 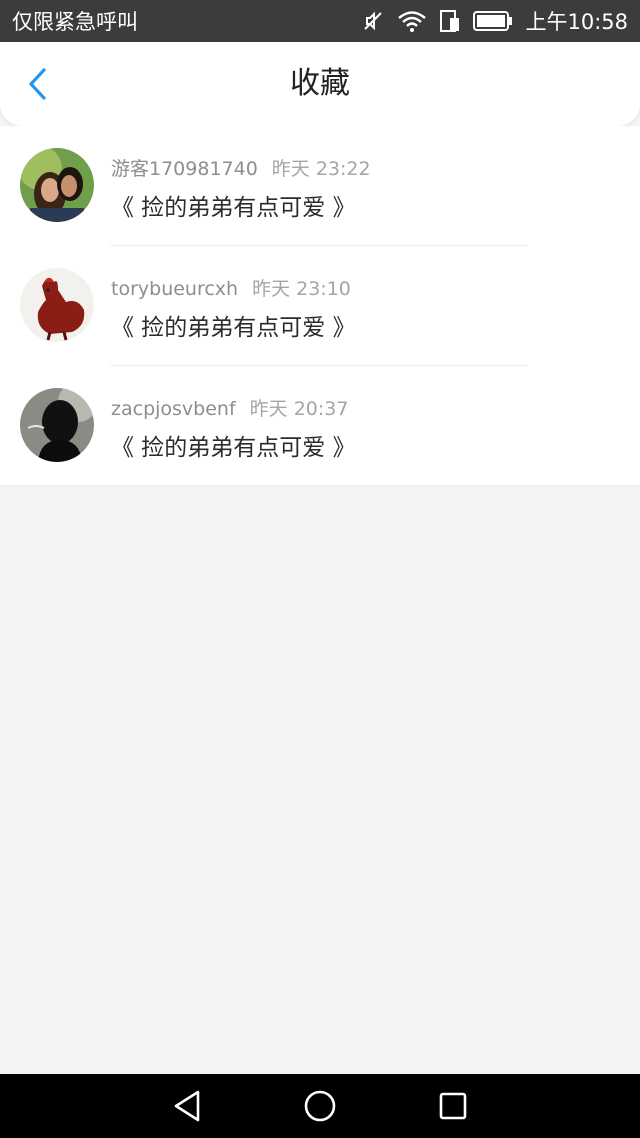 I want to click on wifi-icon, so click(x=412, y=21).